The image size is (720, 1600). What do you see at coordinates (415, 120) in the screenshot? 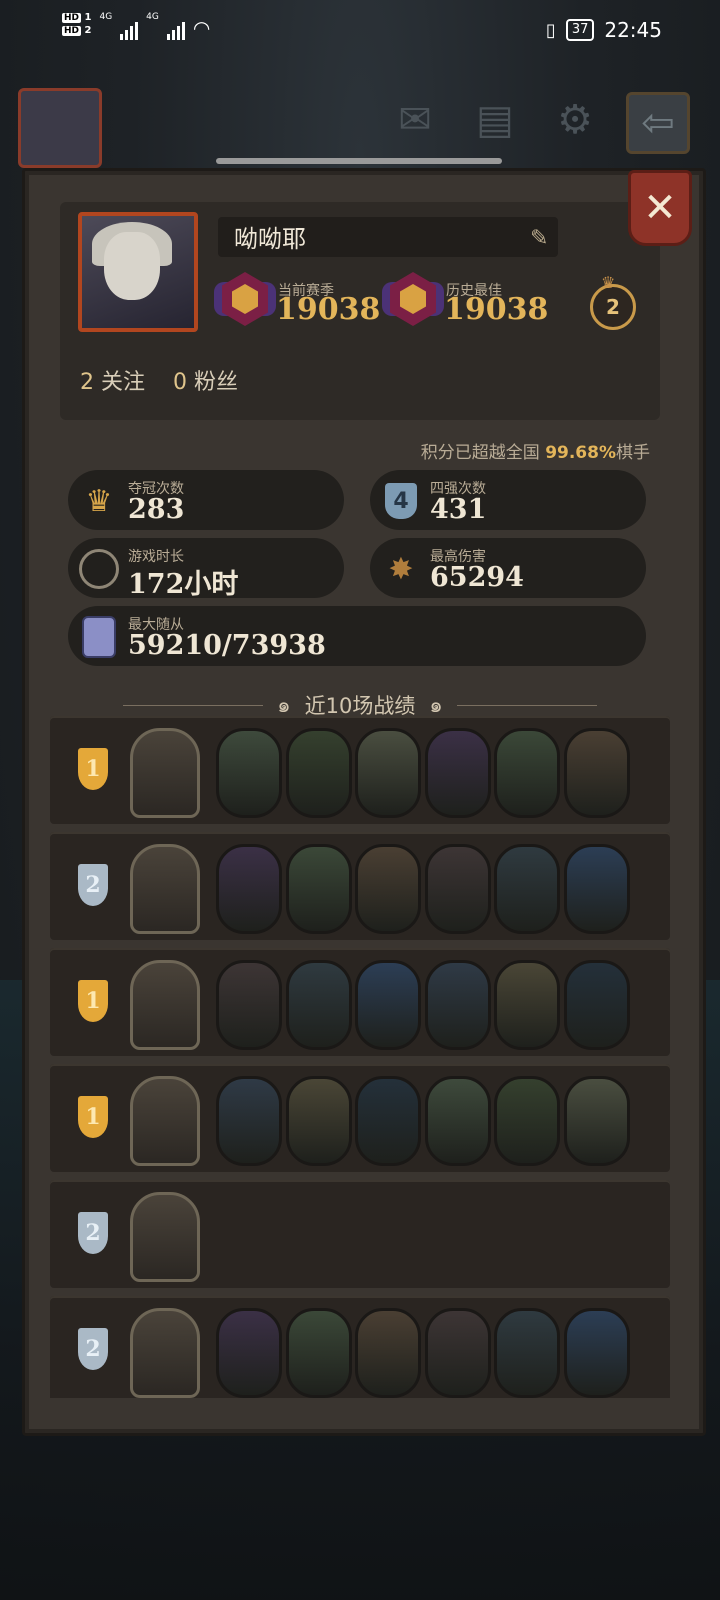
I see `mail-icon: ✉` at bounding box center [415, 120].